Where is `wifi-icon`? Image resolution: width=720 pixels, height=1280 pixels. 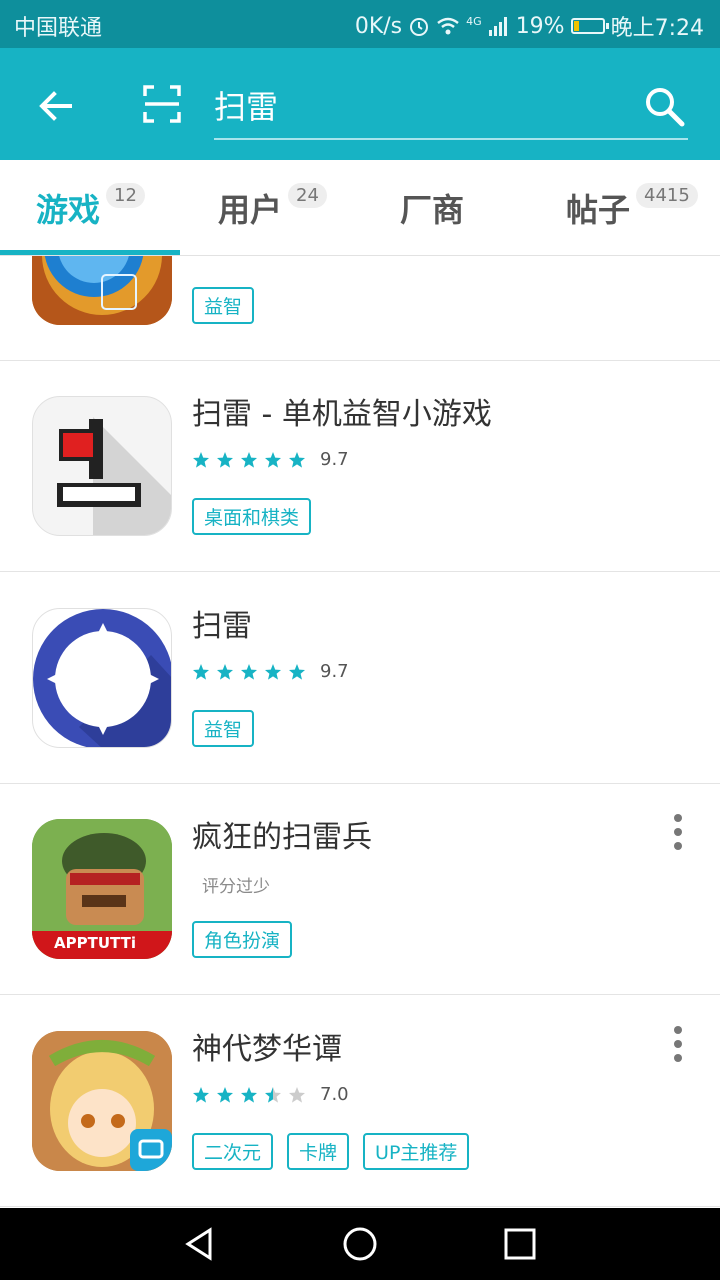 wifi-icon is located at coordinates (448, 26).